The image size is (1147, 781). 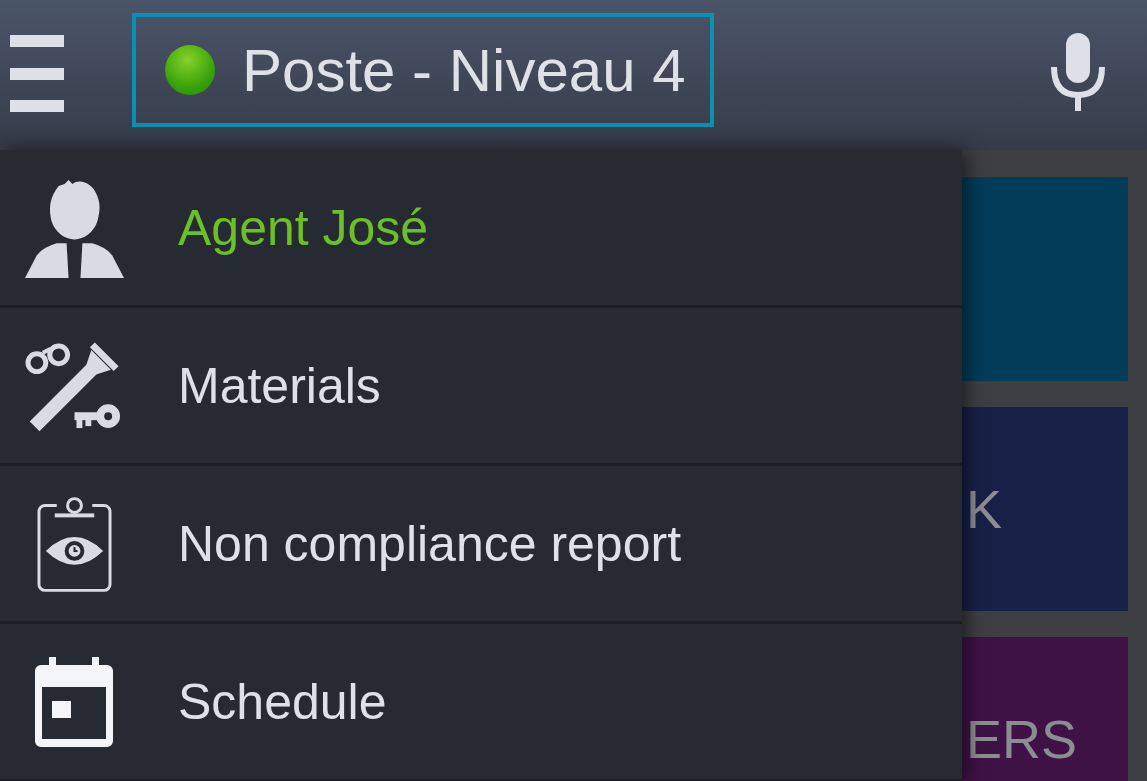 What do you see at coordinates (1078, 72) in the screenshot?
I see `microphone-icon` at bounding box center [1078, 72].